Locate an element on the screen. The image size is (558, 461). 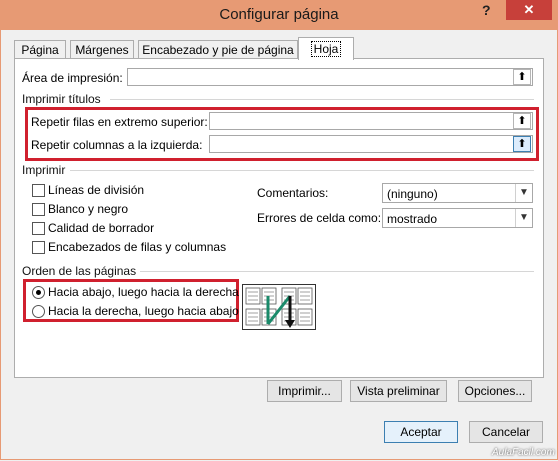
print-group: Imprimir is located at coordinates (44, 170).